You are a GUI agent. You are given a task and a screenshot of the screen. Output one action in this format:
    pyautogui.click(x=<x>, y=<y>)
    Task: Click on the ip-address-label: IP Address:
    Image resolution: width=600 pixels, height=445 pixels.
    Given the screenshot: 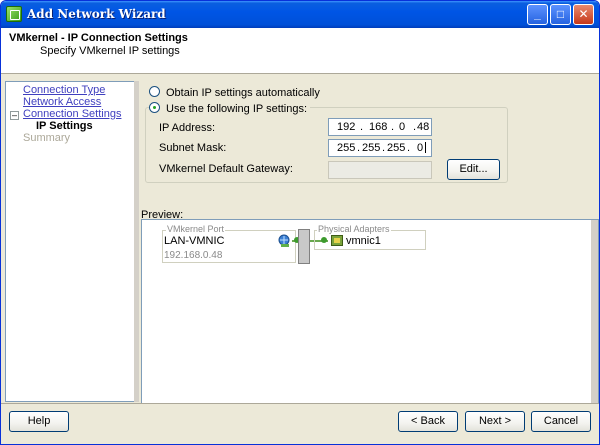 What is the action you would take?
    pyautogui.click(x=187, y=128)
    